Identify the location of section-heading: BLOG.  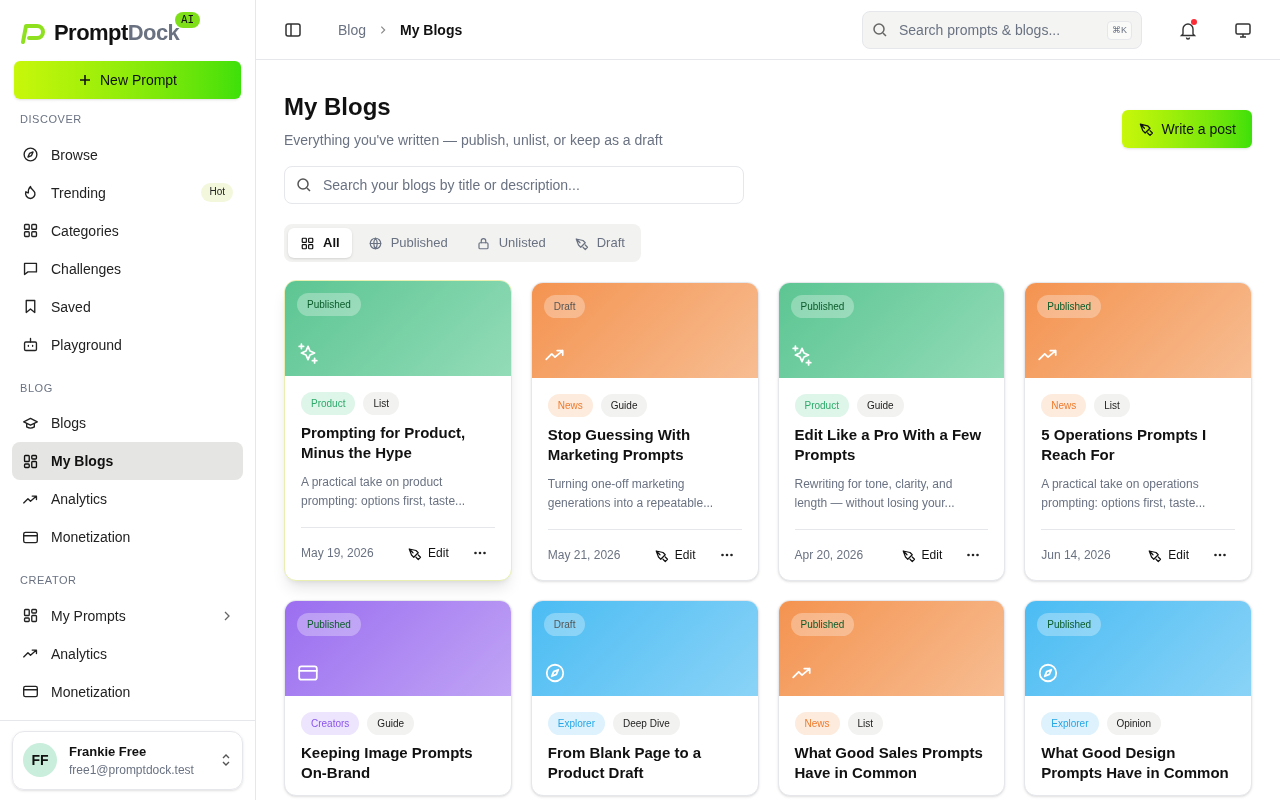
(36, 388).